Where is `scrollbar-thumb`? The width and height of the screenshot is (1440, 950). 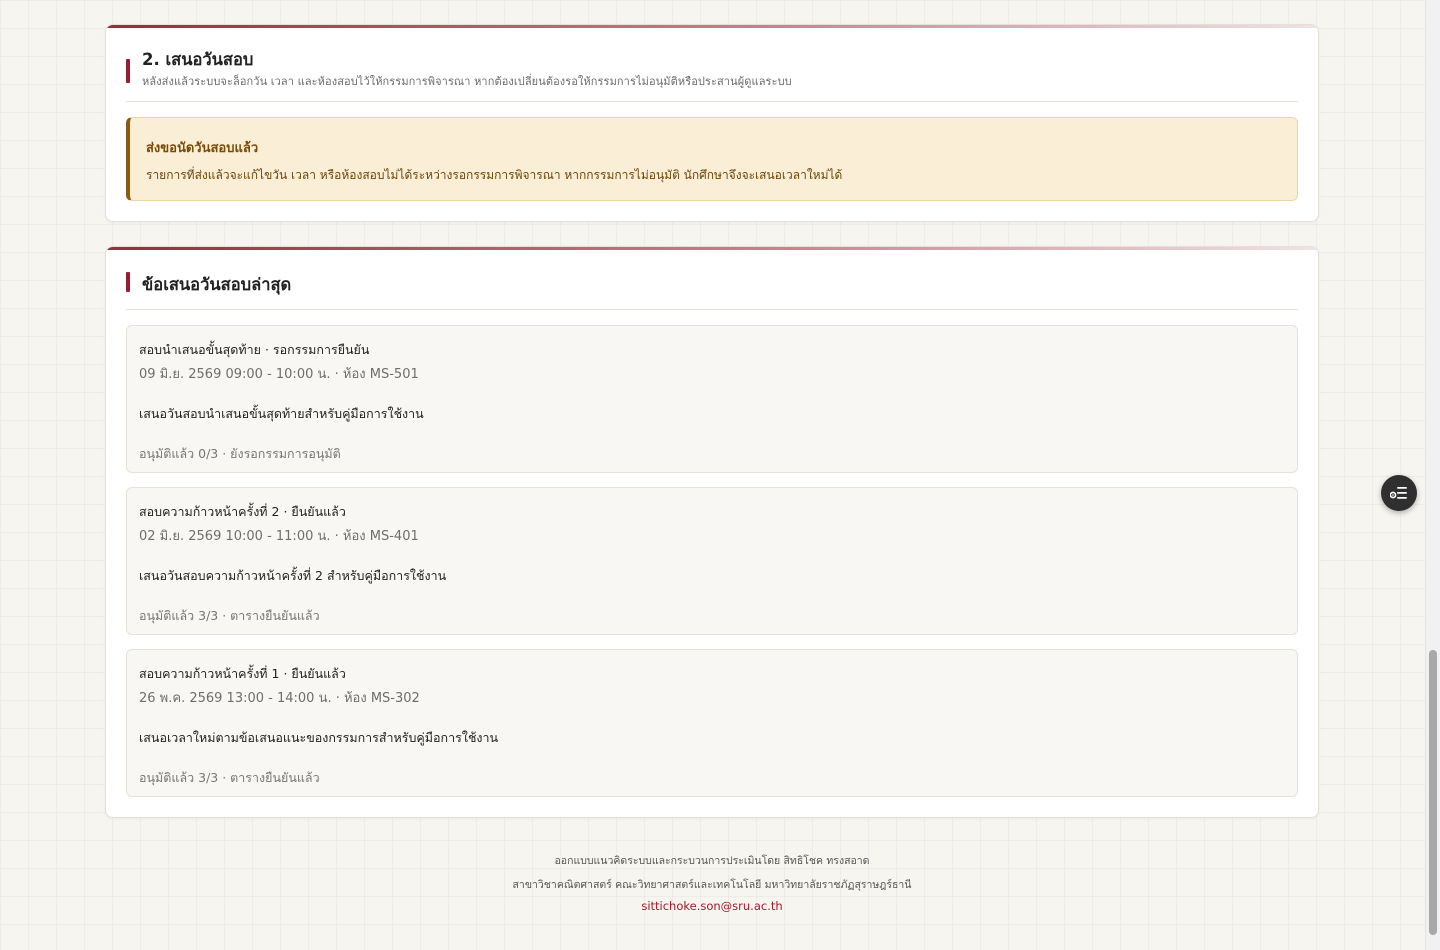 scrollbar-thumb is located at coordinates (1433, 792).